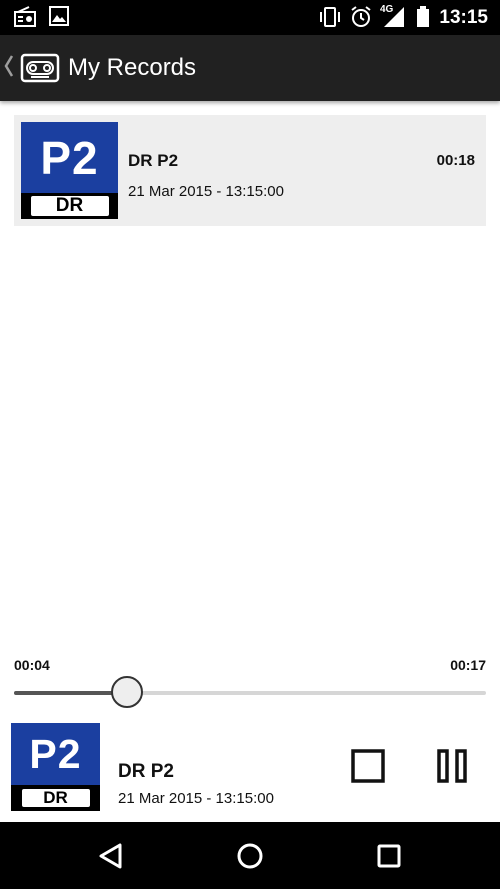  I want to click on status-bar: 4G 13:15, so click(250, 17).